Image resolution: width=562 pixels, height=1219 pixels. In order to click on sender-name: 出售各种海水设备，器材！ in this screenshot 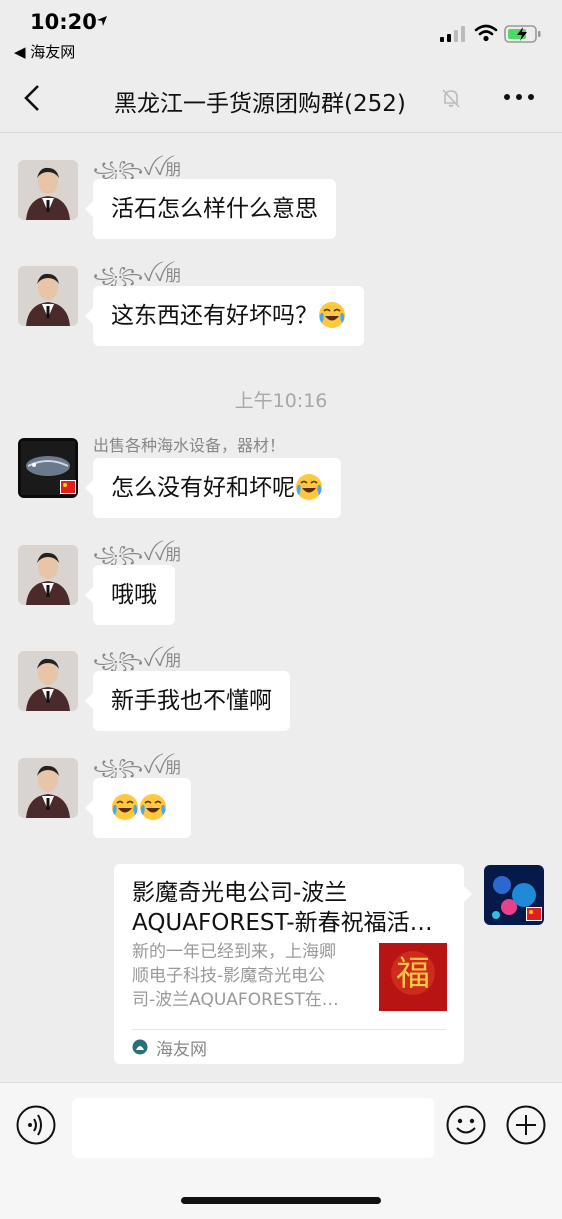, I will do `click(189, 445)`.